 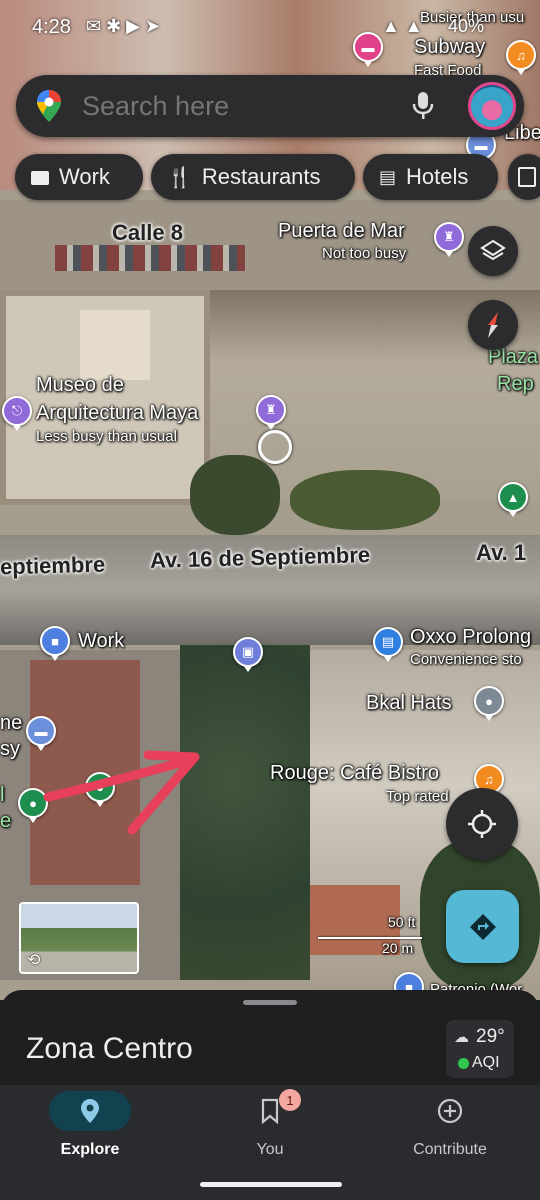 I want to click on road-label-av-right: Av. 1, so click(x=501, y=552).